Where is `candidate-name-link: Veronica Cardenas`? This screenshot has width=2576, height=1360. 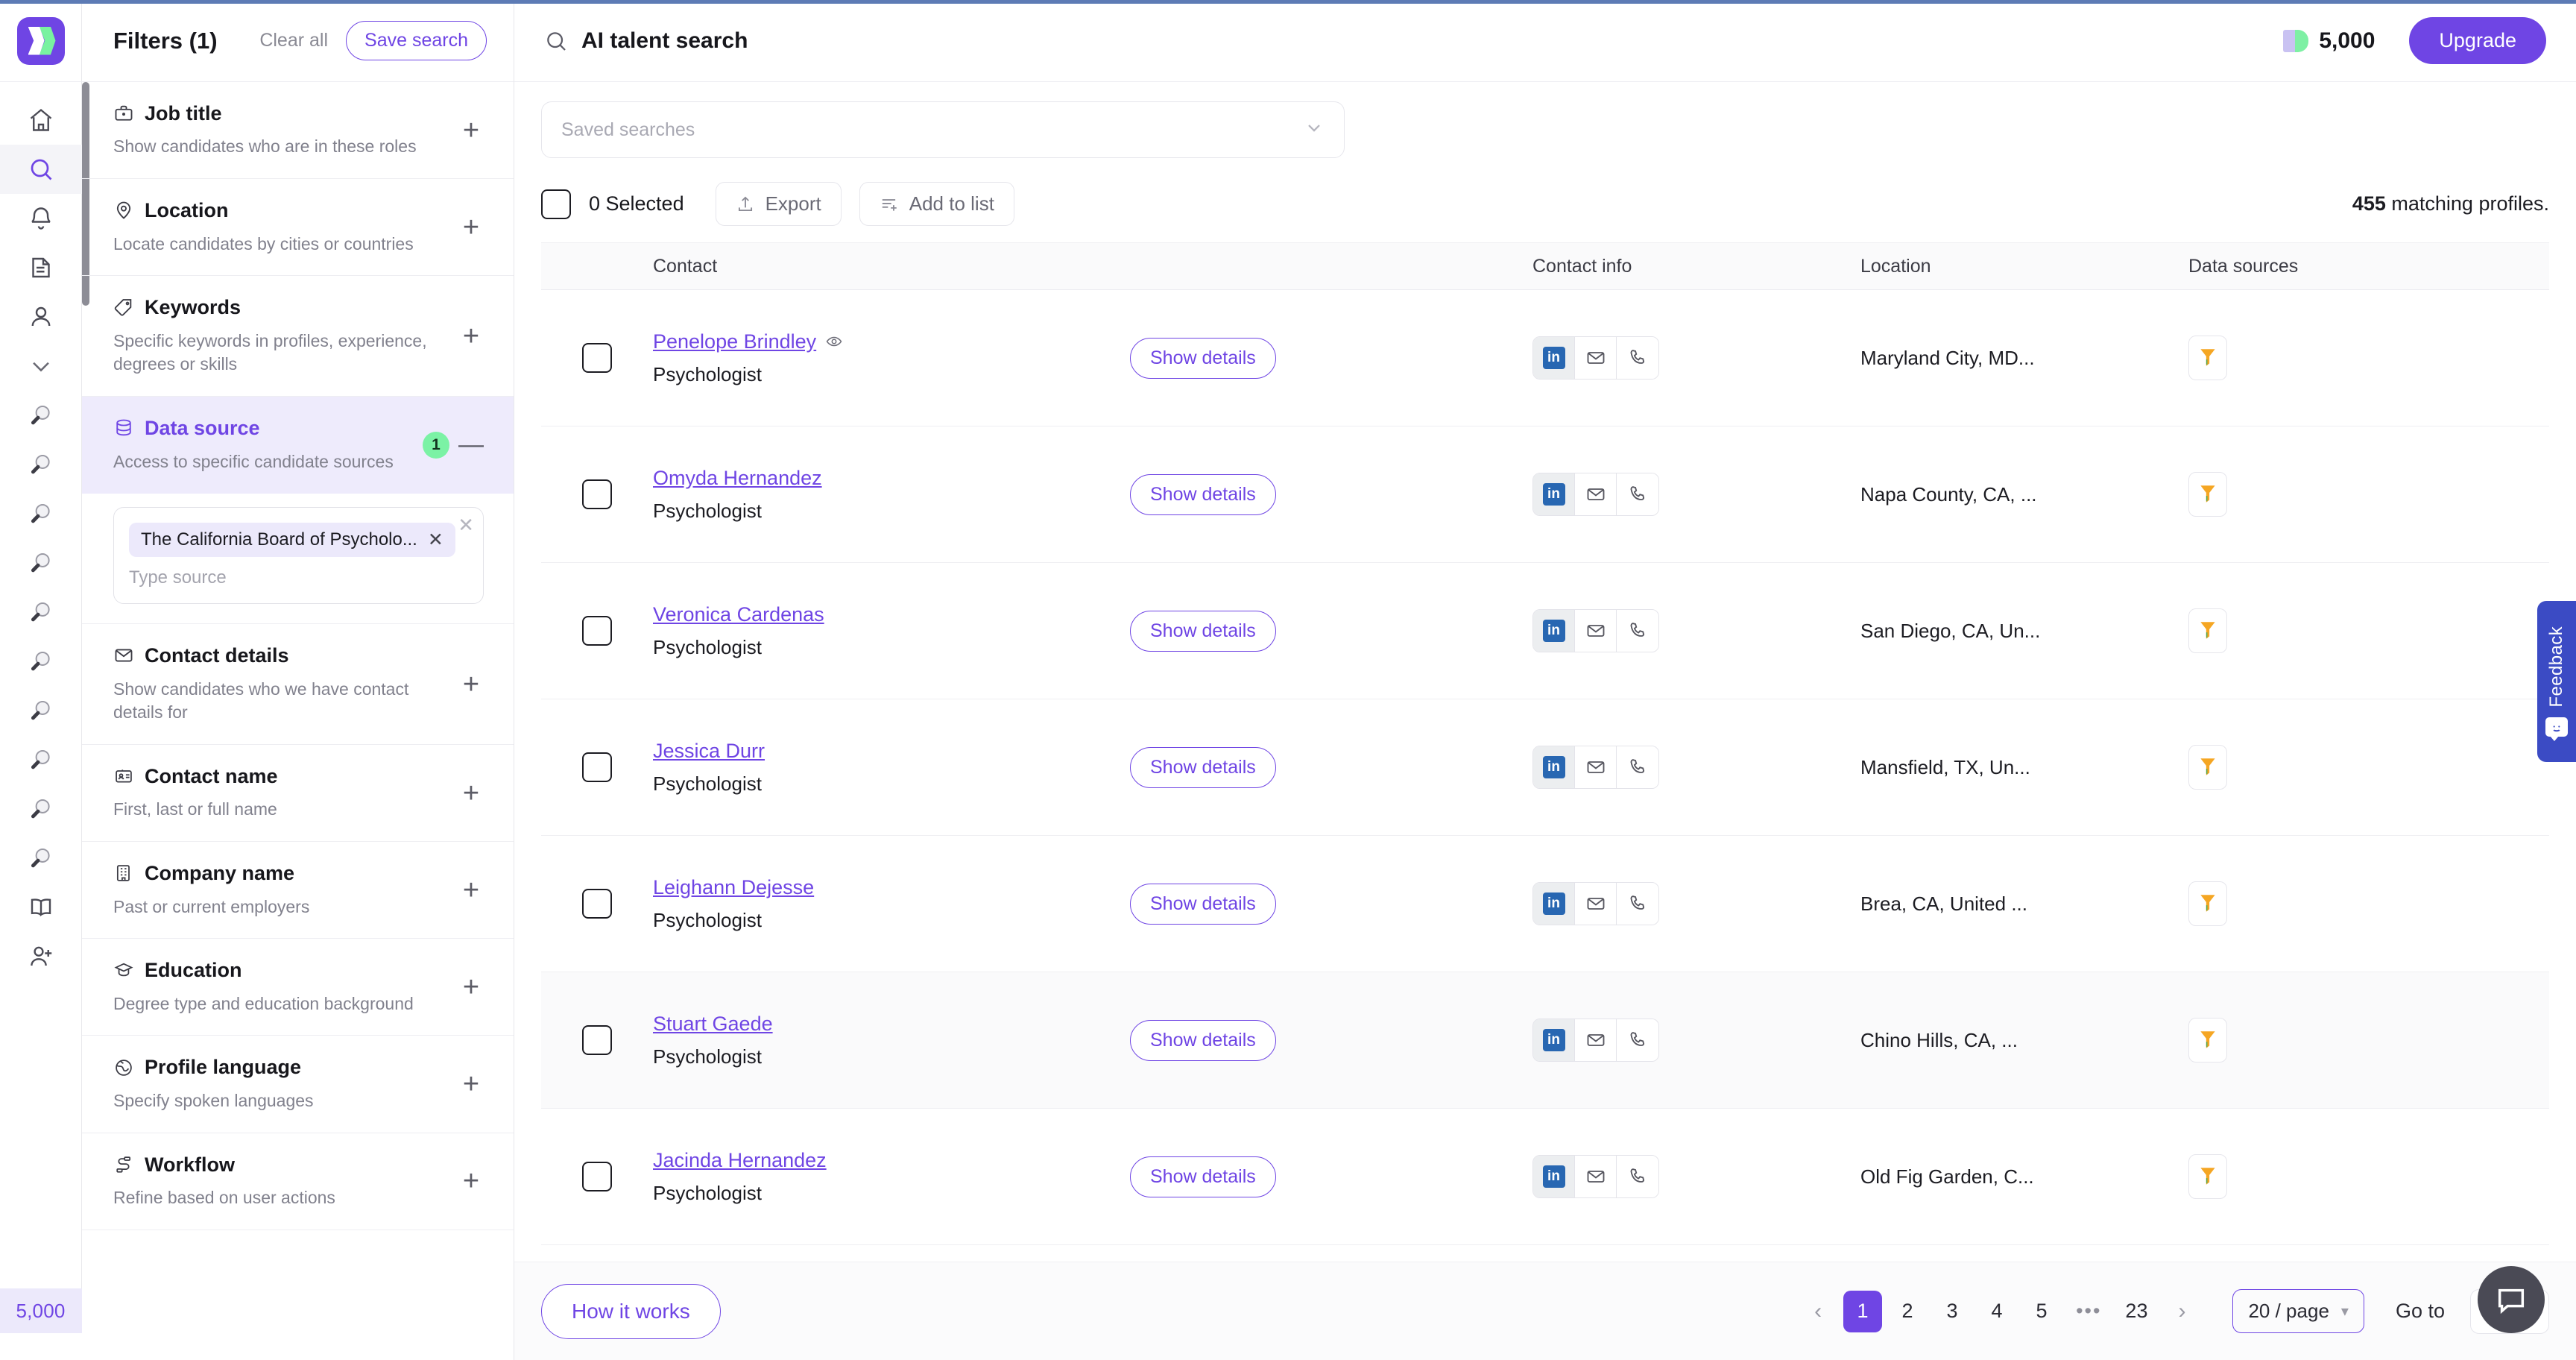
candidate-name-link: Veronica Cardenas is located at coordinates (738, 614).